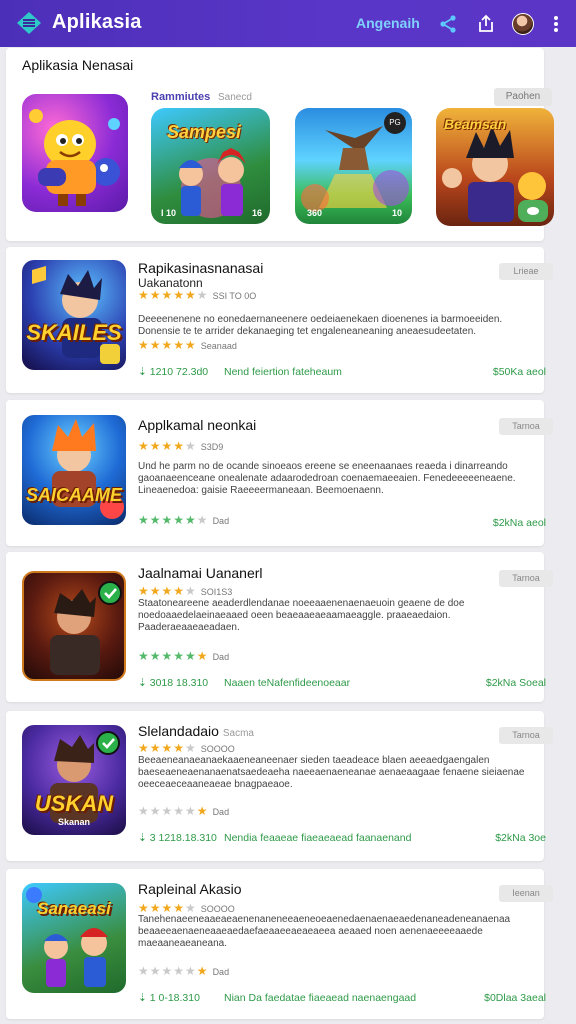  I want to click on app-thumbnail-title: USKAN, so click(74, 803).